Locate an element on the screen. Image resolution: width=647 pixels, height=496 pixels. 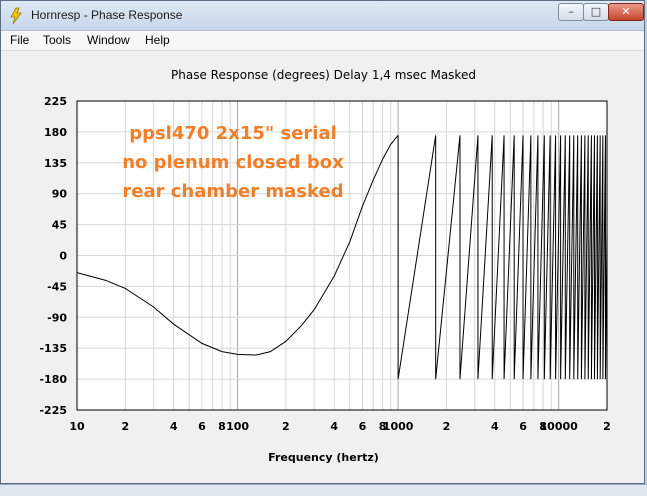
x-tick-label: 10000 is located at coordinates (559, 426).